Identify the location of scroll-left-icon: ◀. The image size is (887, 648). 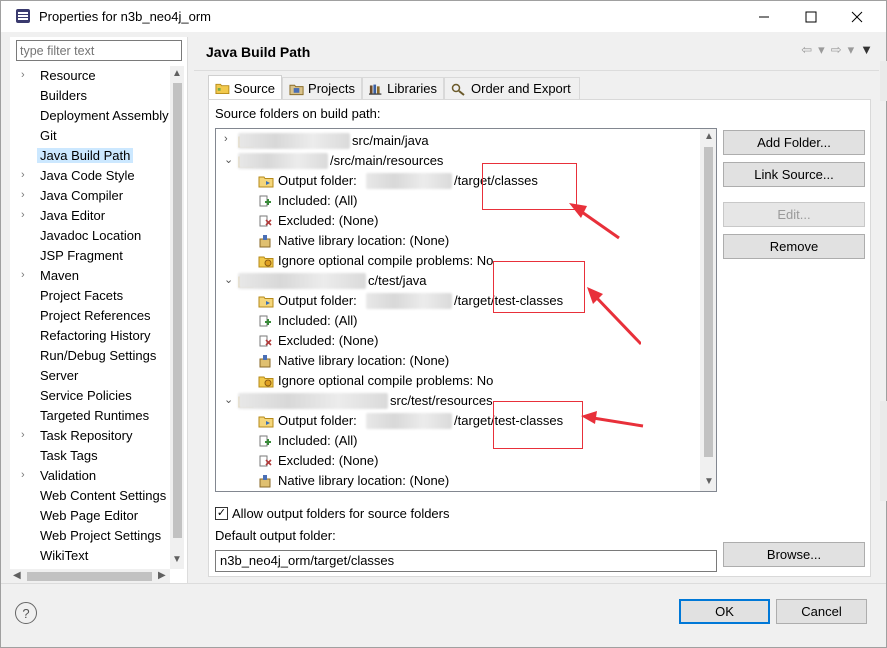
(17, 575).